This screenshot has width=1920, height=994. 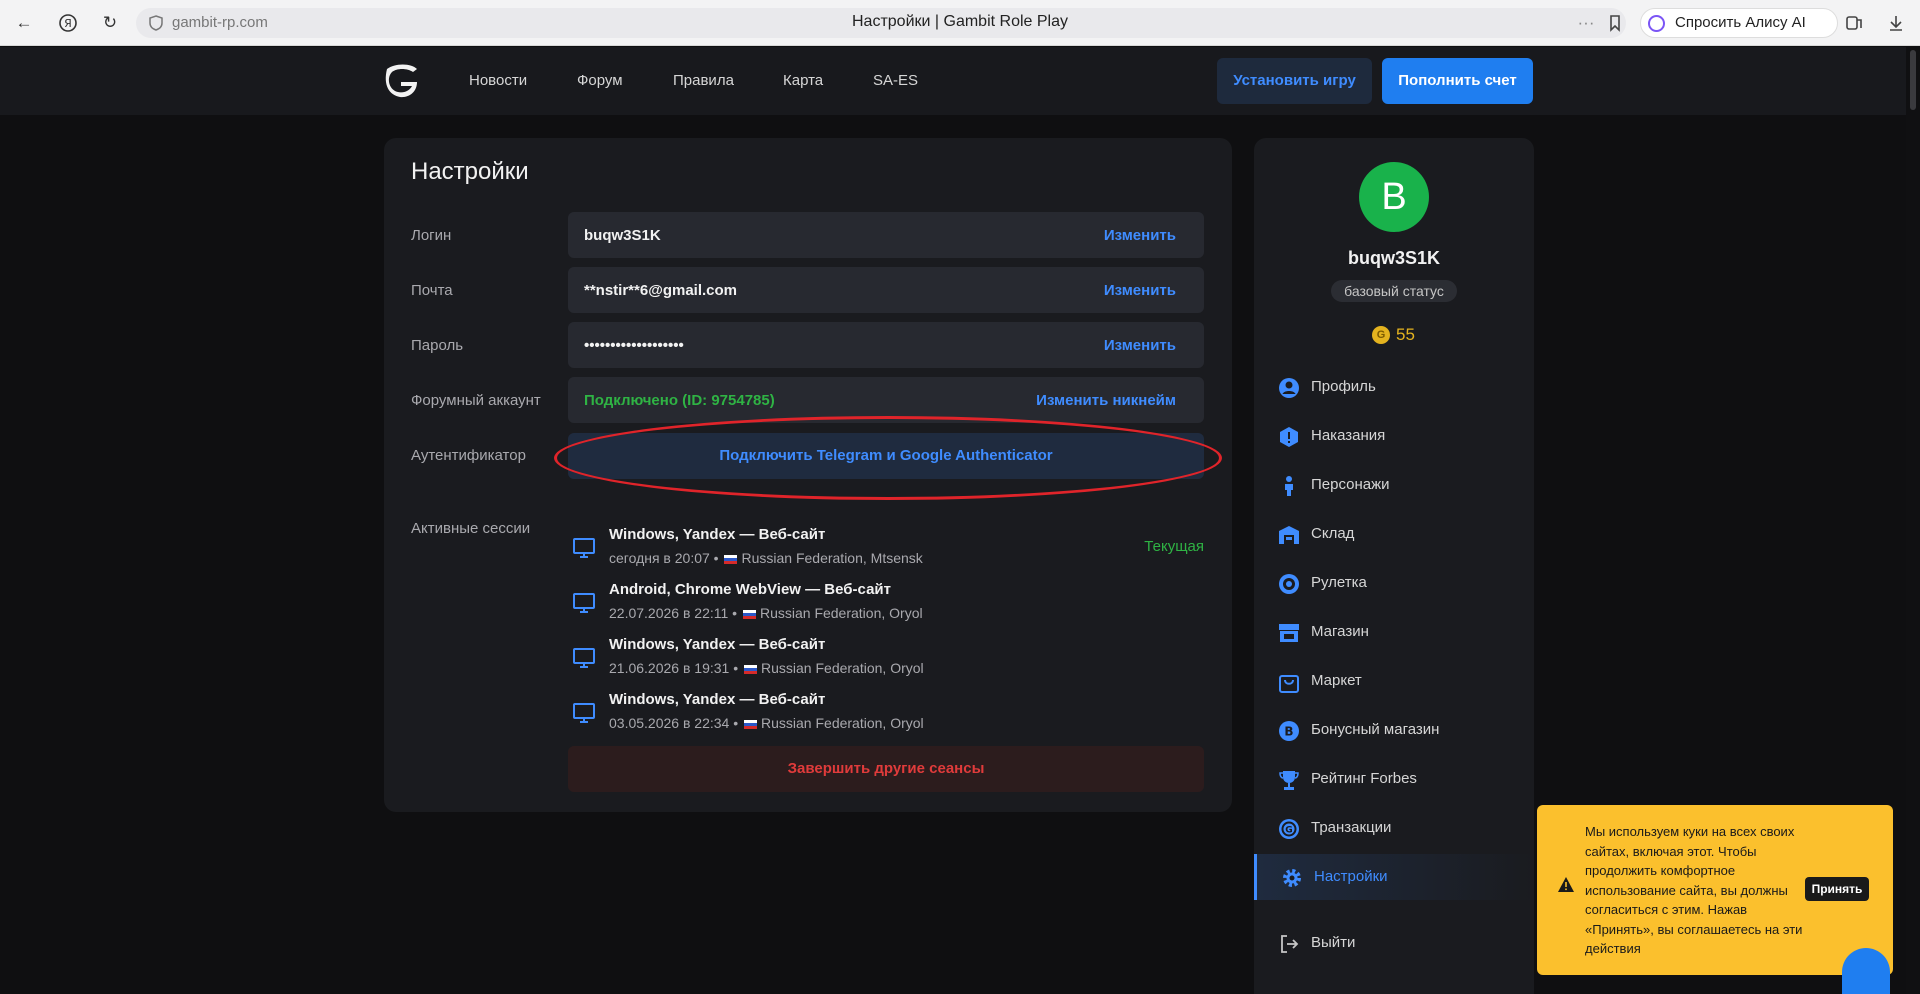 What do you see at coordinates (1866, 971) in the screenshot?
I see `help-chat-button` at bounding box center [1866, 971].